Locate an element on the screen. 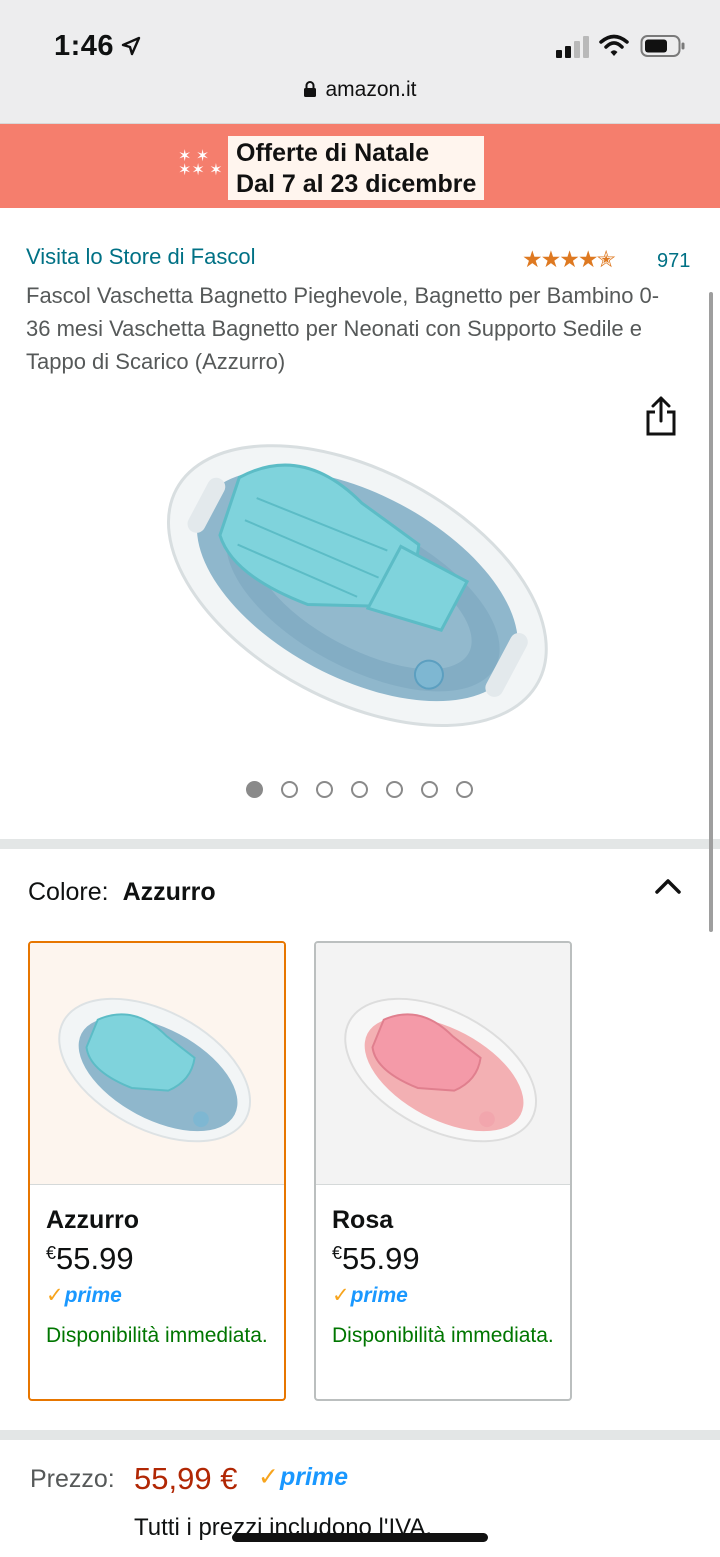 The width and height of the screenshot is (720, 1557). promo-line-1: Offerte di Natale is located at coordinates (333, 153).